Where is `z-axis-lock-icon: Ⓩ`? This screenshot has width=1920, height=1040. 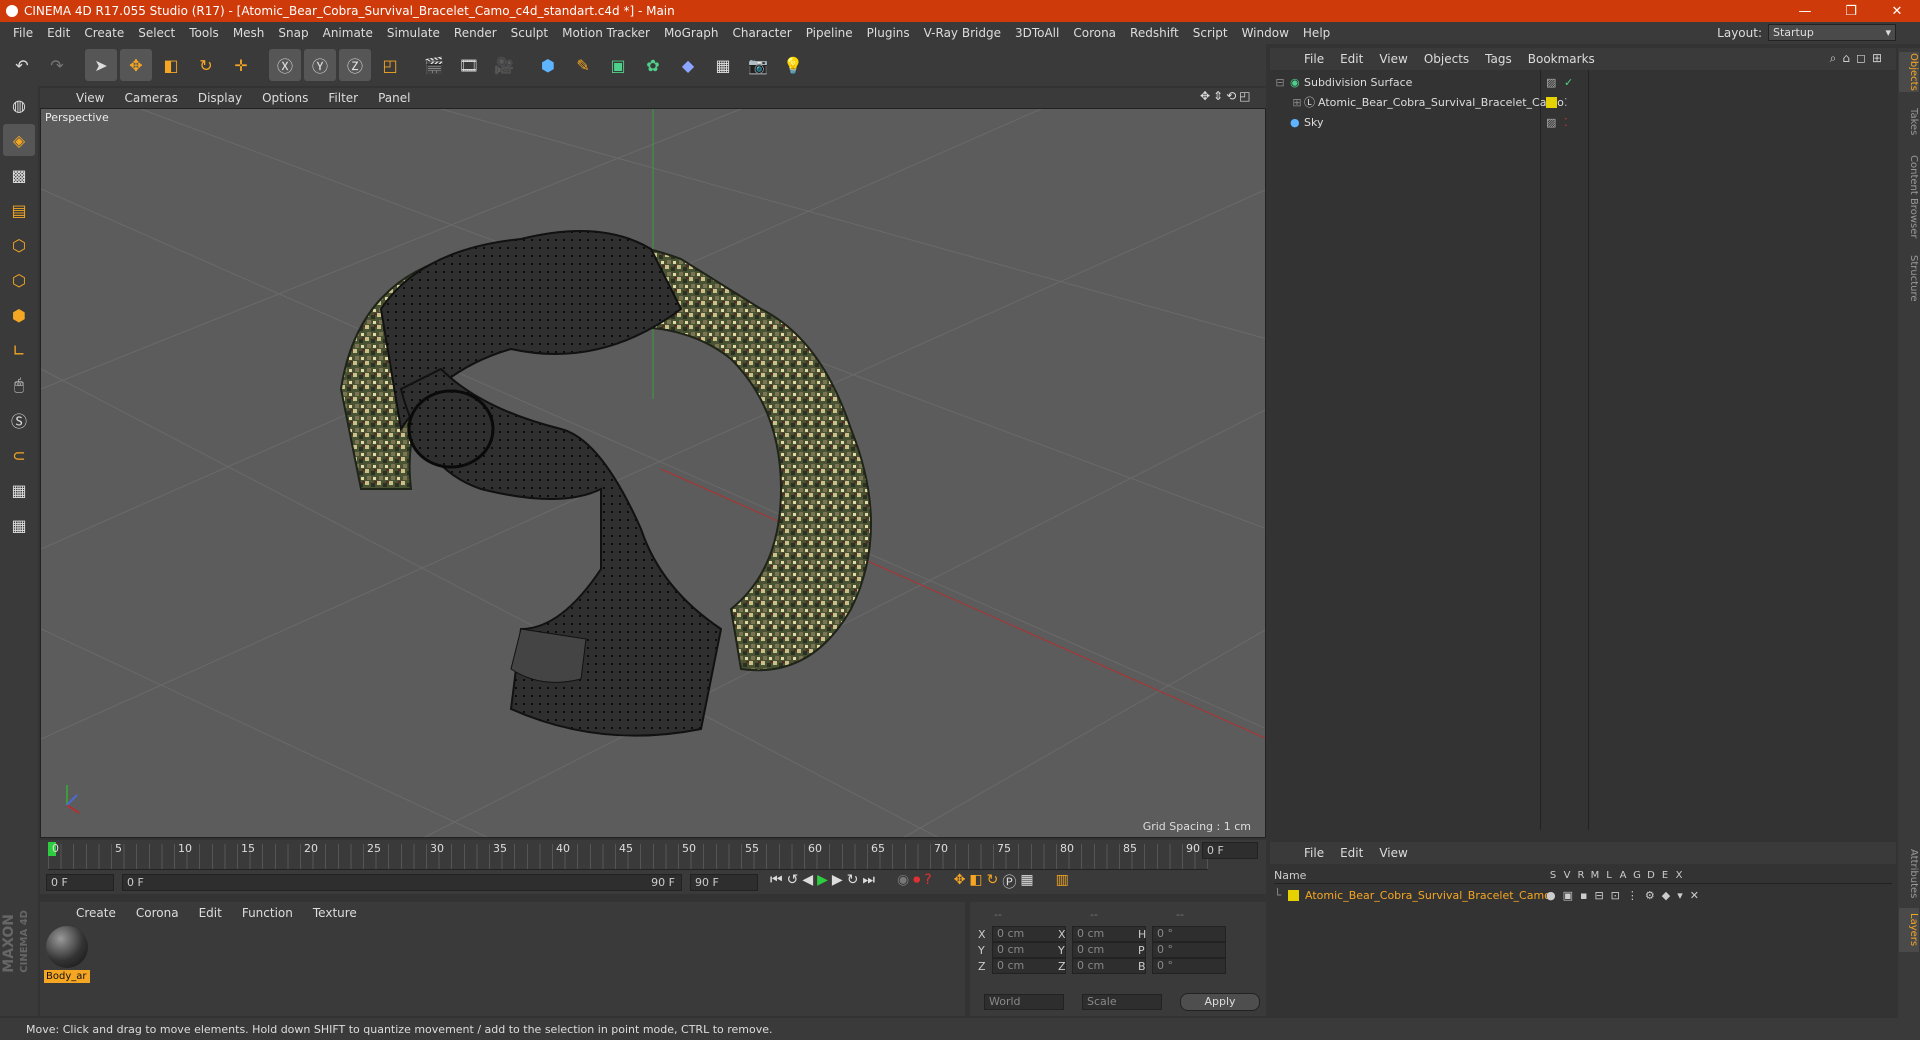
z-axis-lock-icon: Ⓩ is located at coordinates (355, 65).